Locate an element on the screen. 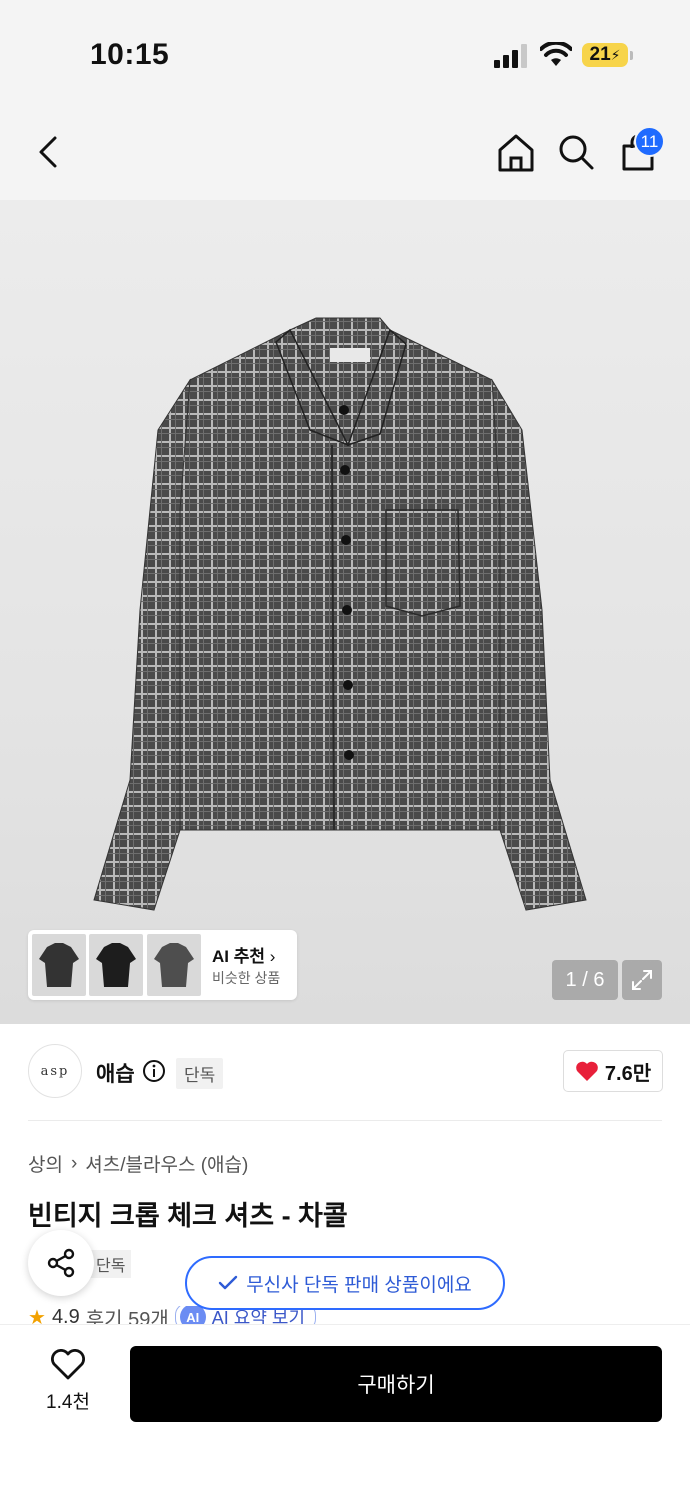 This screenshot has height=1500, width=690. search-button is located at coordinates (576, 152).